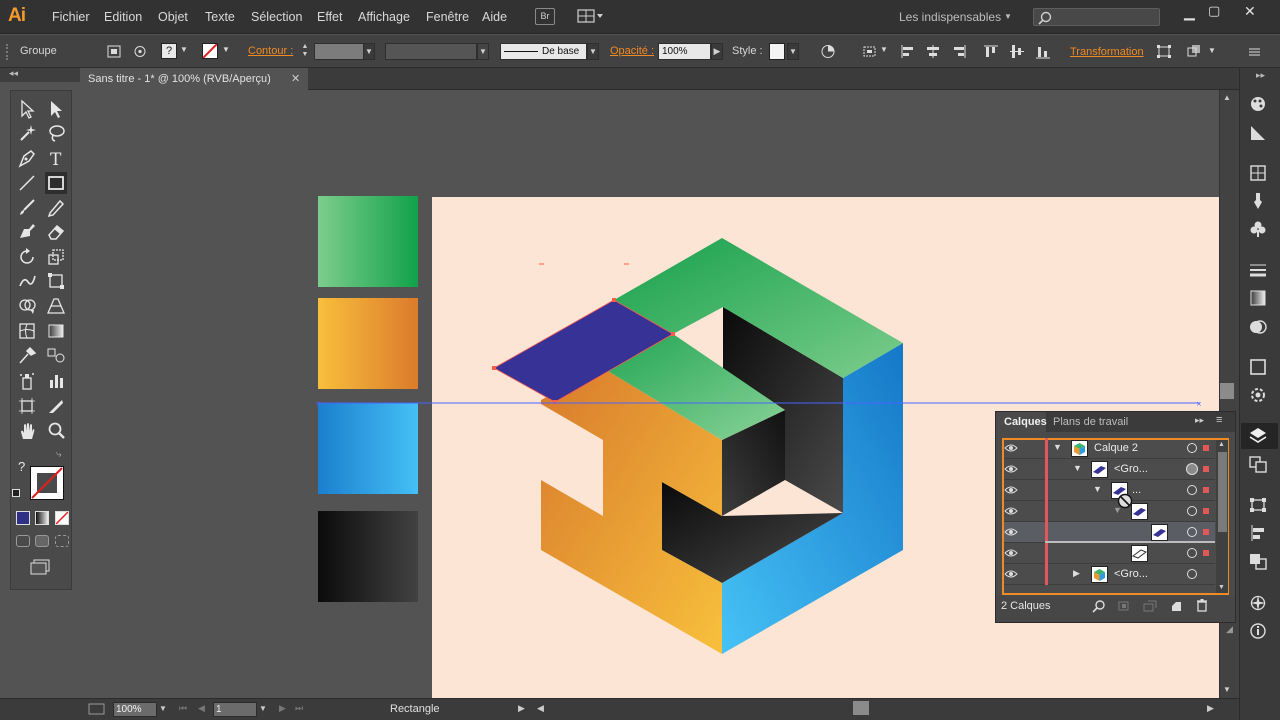 The image size is (1280, 720). I want to click on collapse-arrow-icon: ▶, so click(1076, 573).